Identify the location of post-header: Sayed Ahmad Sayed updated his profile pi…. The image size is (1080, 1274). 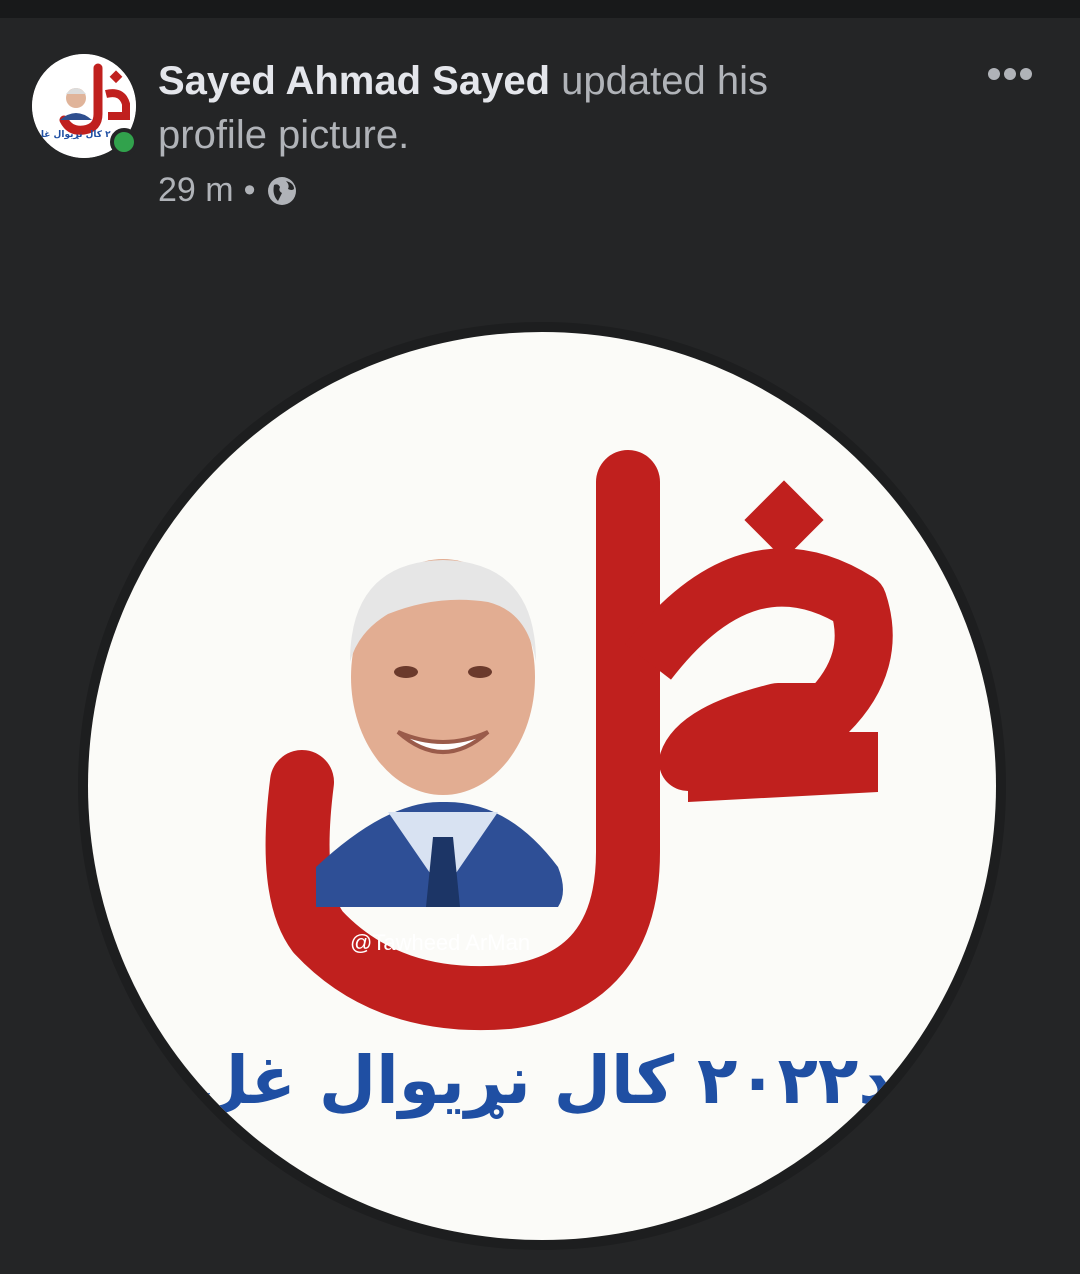
(518, 108).